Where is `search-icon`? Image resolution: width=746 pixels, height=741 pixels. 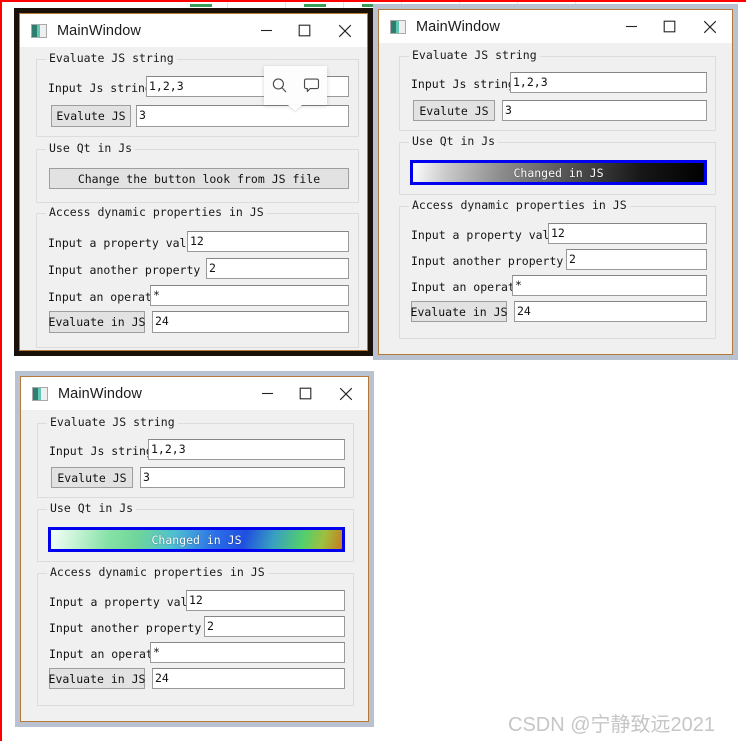
search-icon is located at coordinates (279, 85).